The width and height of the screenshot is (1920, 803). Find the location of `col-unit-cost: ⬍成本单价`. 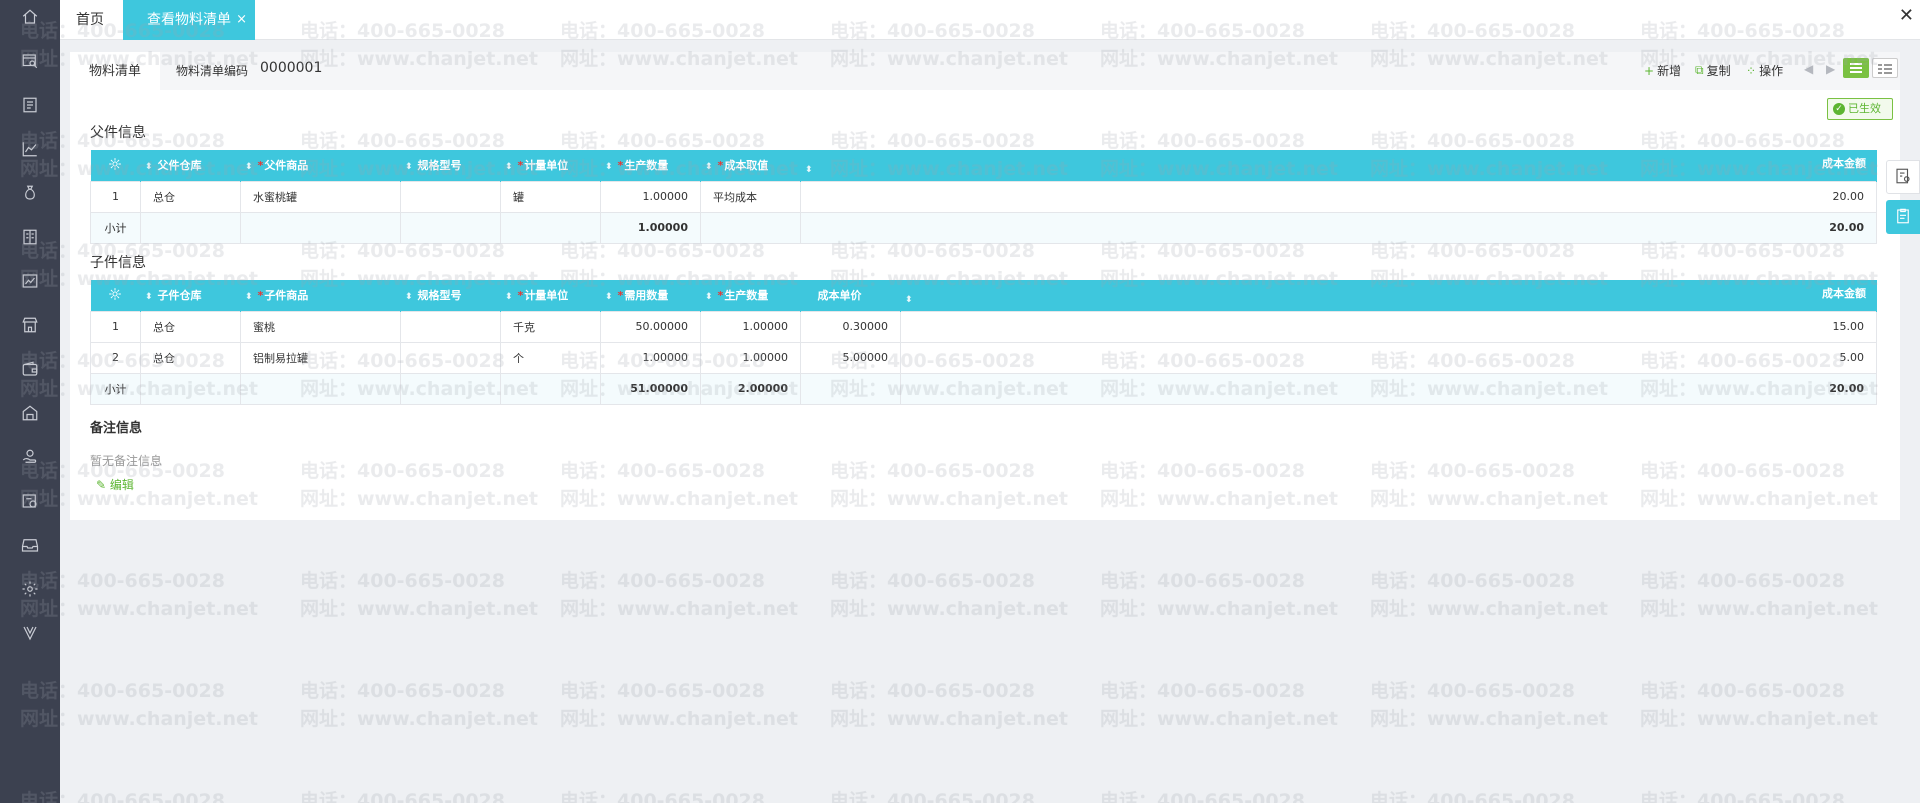

col-unit-cost: ⬍成本单价 is located at coordinates (850, 295).